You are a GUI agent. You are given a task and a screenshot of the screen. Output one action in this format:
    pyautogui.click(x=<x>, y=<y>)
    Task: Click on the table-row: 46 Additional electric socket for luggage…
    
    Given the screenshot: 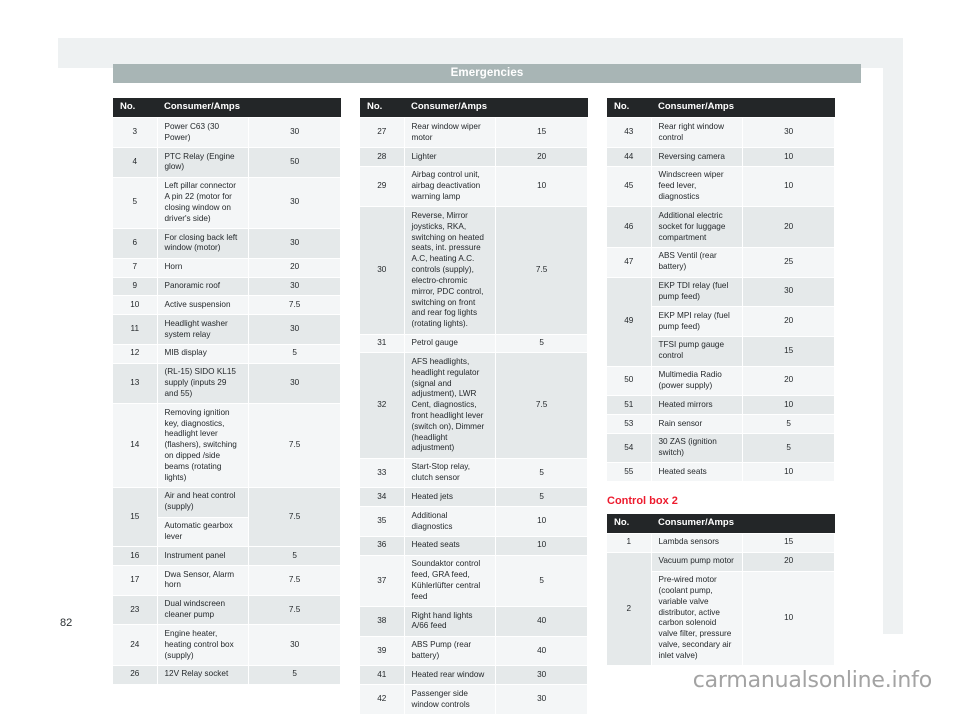 What is the action you would take?
    pyautogui.click(x=721, y=227)
    